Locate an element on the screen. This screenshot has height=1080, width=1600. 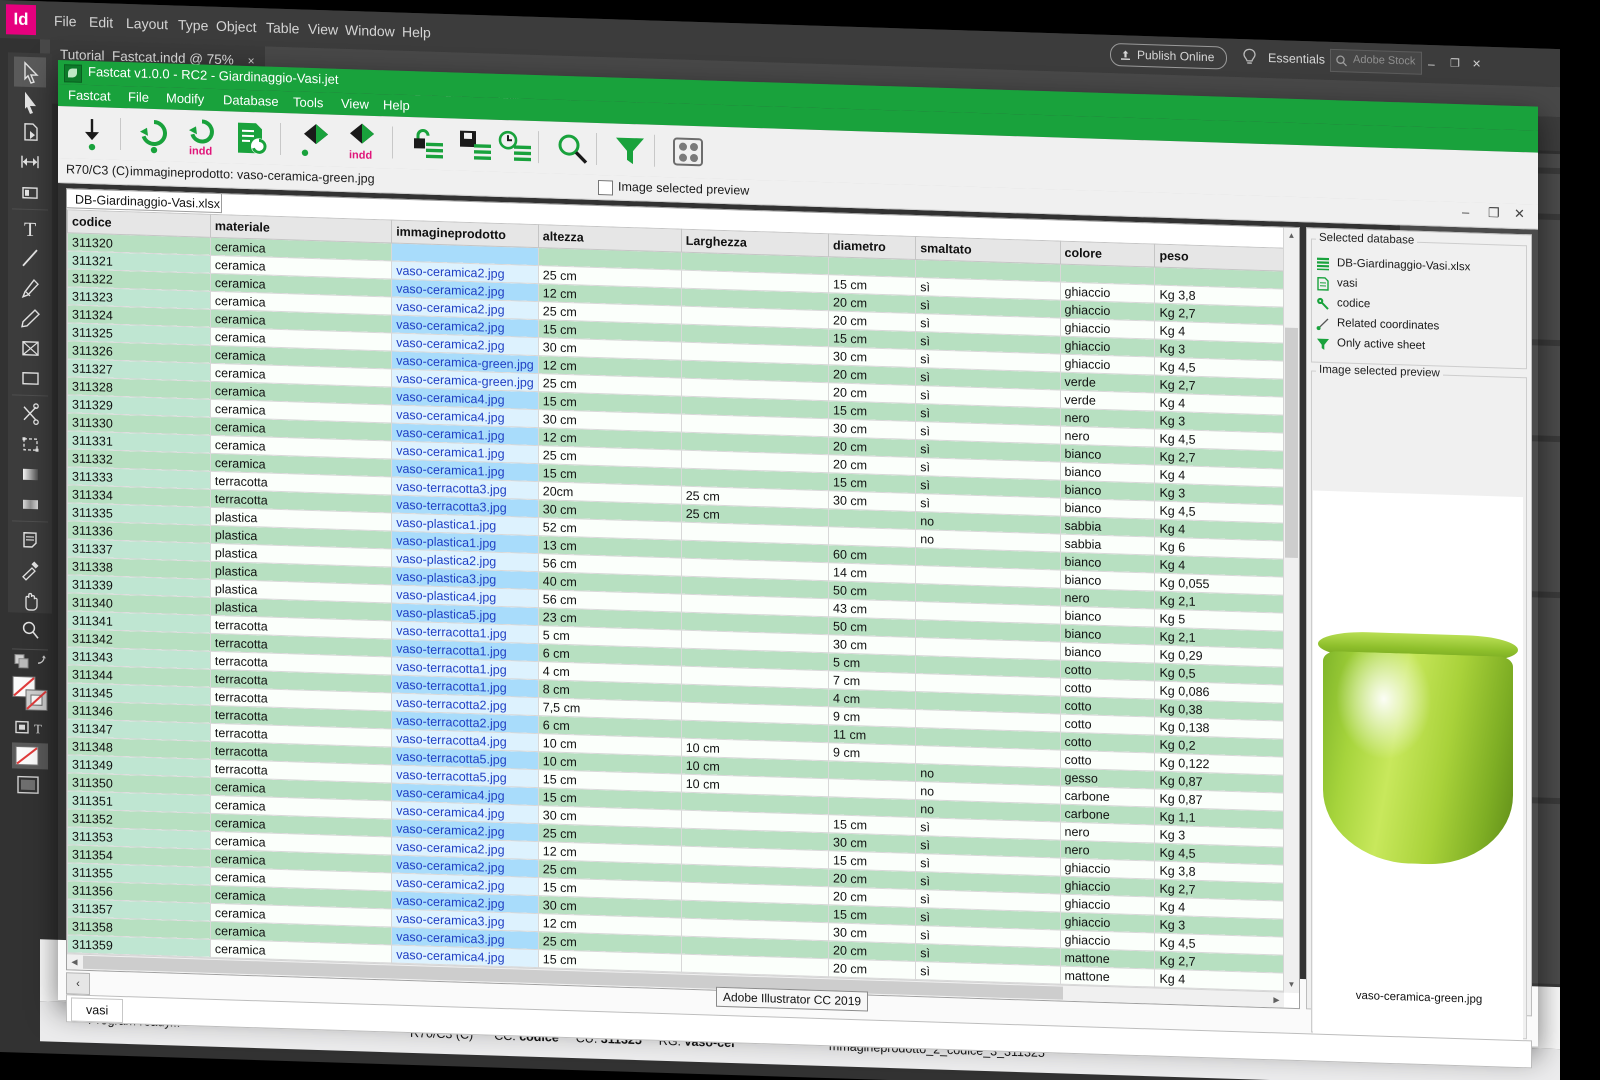
rectangle-tool is located at coordinates (30, 377).